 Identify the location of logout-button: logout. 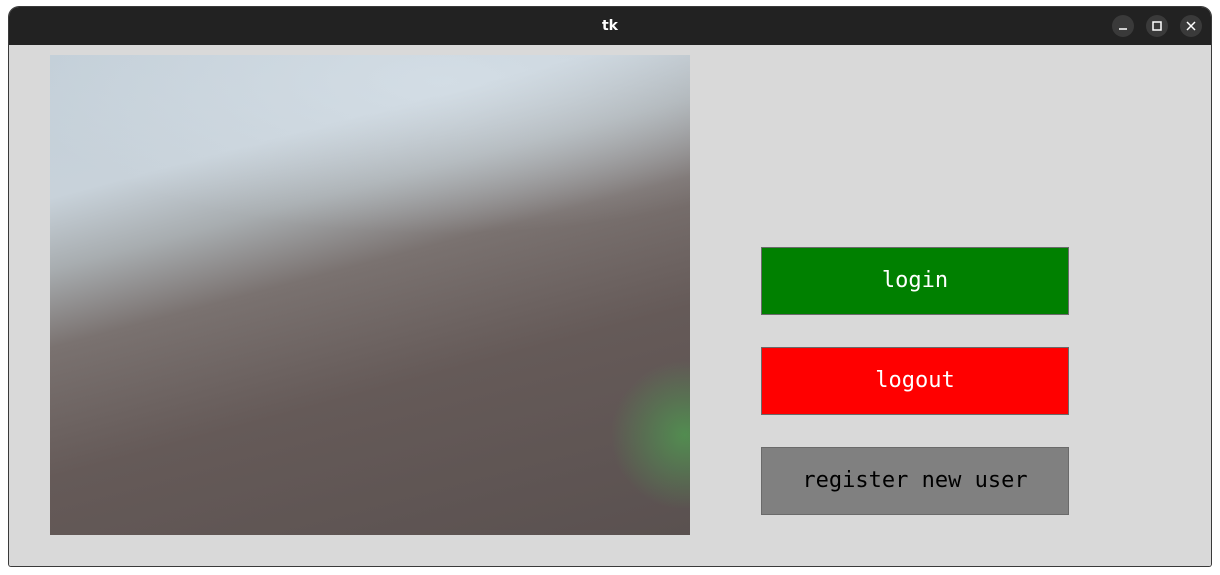
(915, 381).